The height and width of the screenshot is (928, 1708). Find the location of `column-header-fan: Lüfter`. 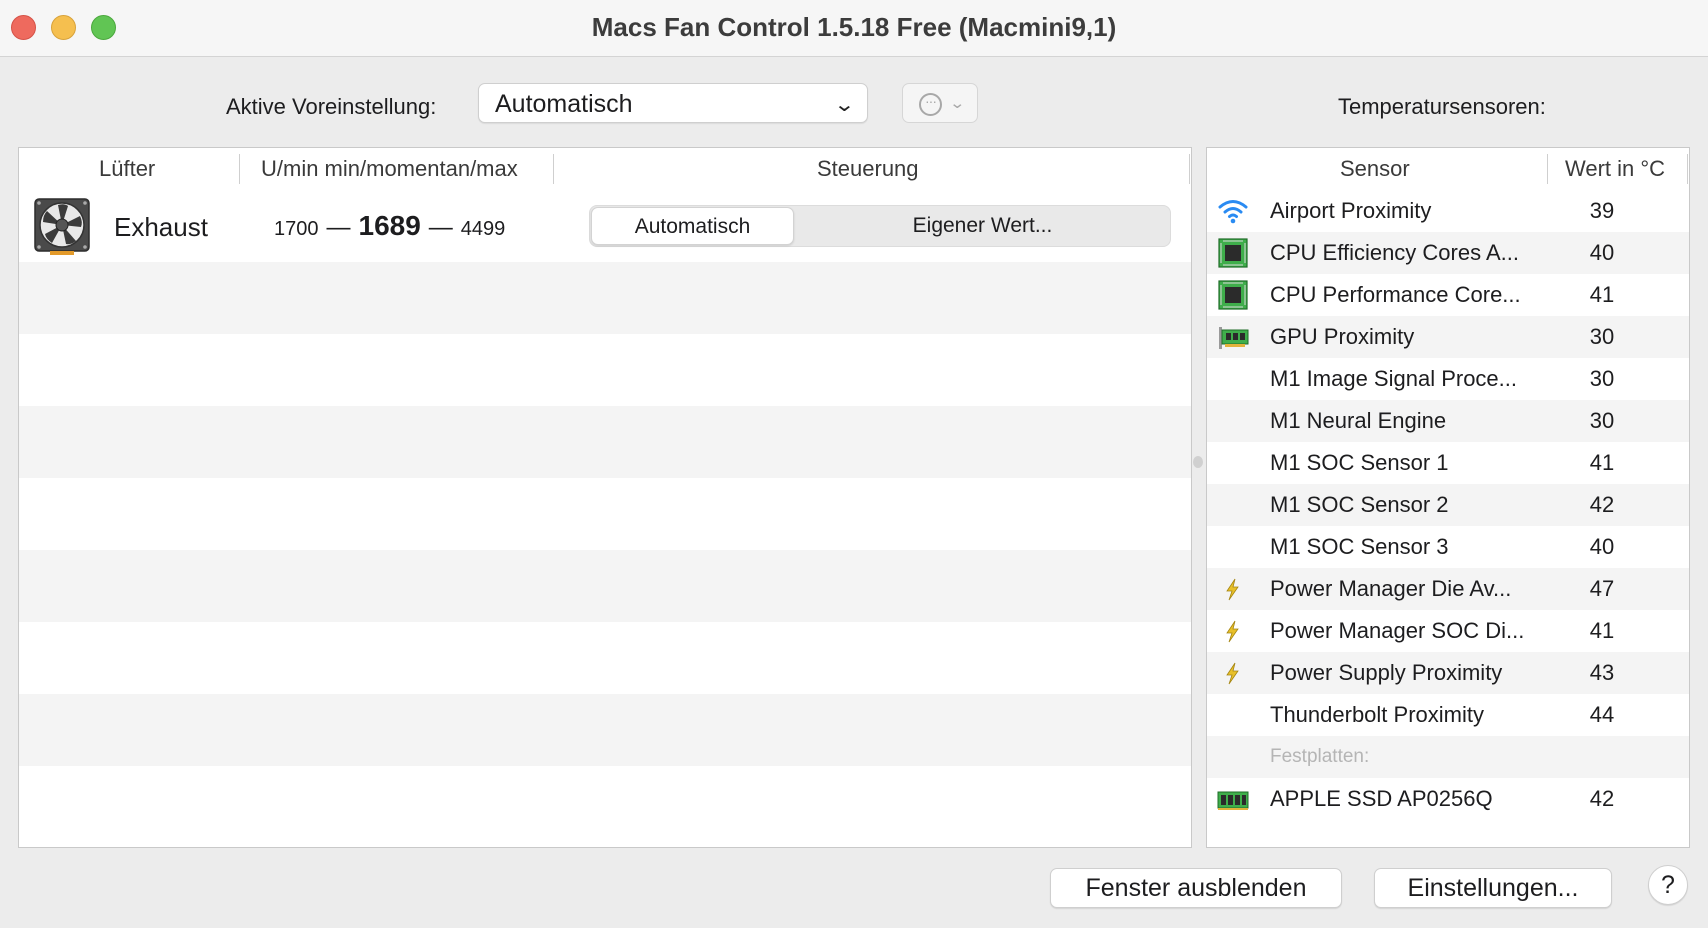

column-header-fan: Lüfter is located at coordinates (127, 169).